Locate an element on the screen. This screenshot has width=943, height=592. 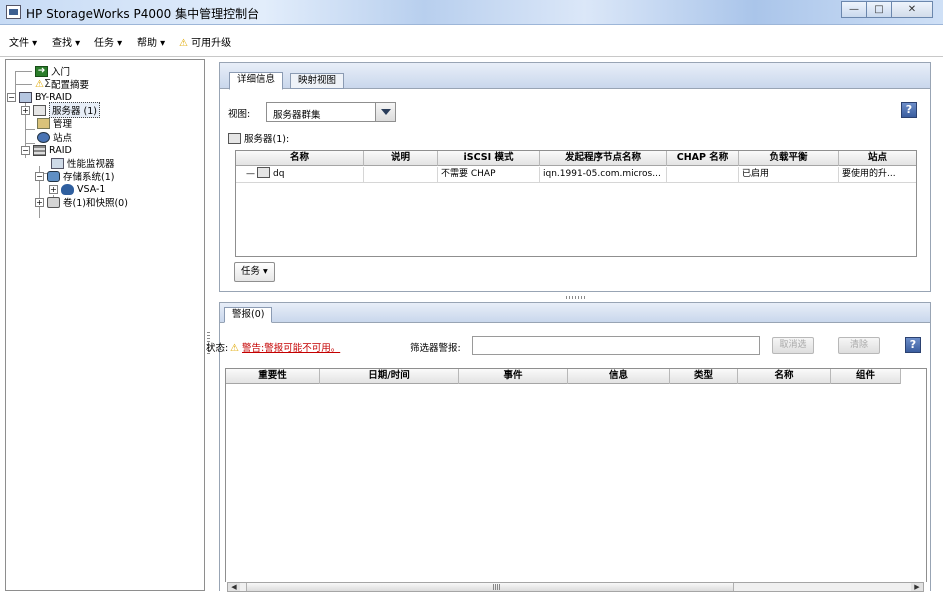
servers-count-label: 服务器(1): is located at coordinates (258, 138).